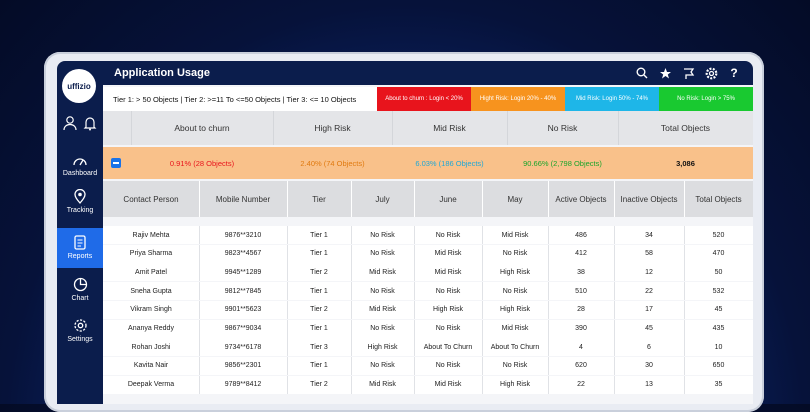  I want to click on table-cell: 22, so click(581, 384).